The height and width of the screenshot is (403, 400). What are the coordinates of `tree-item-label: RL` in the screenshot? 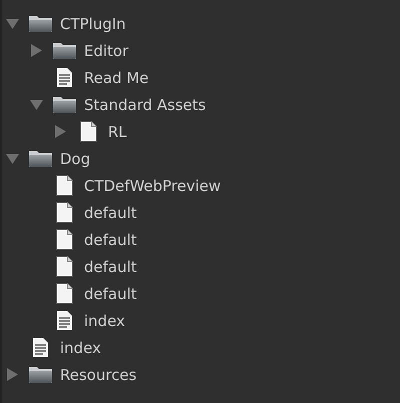 It's located at (117, 131).